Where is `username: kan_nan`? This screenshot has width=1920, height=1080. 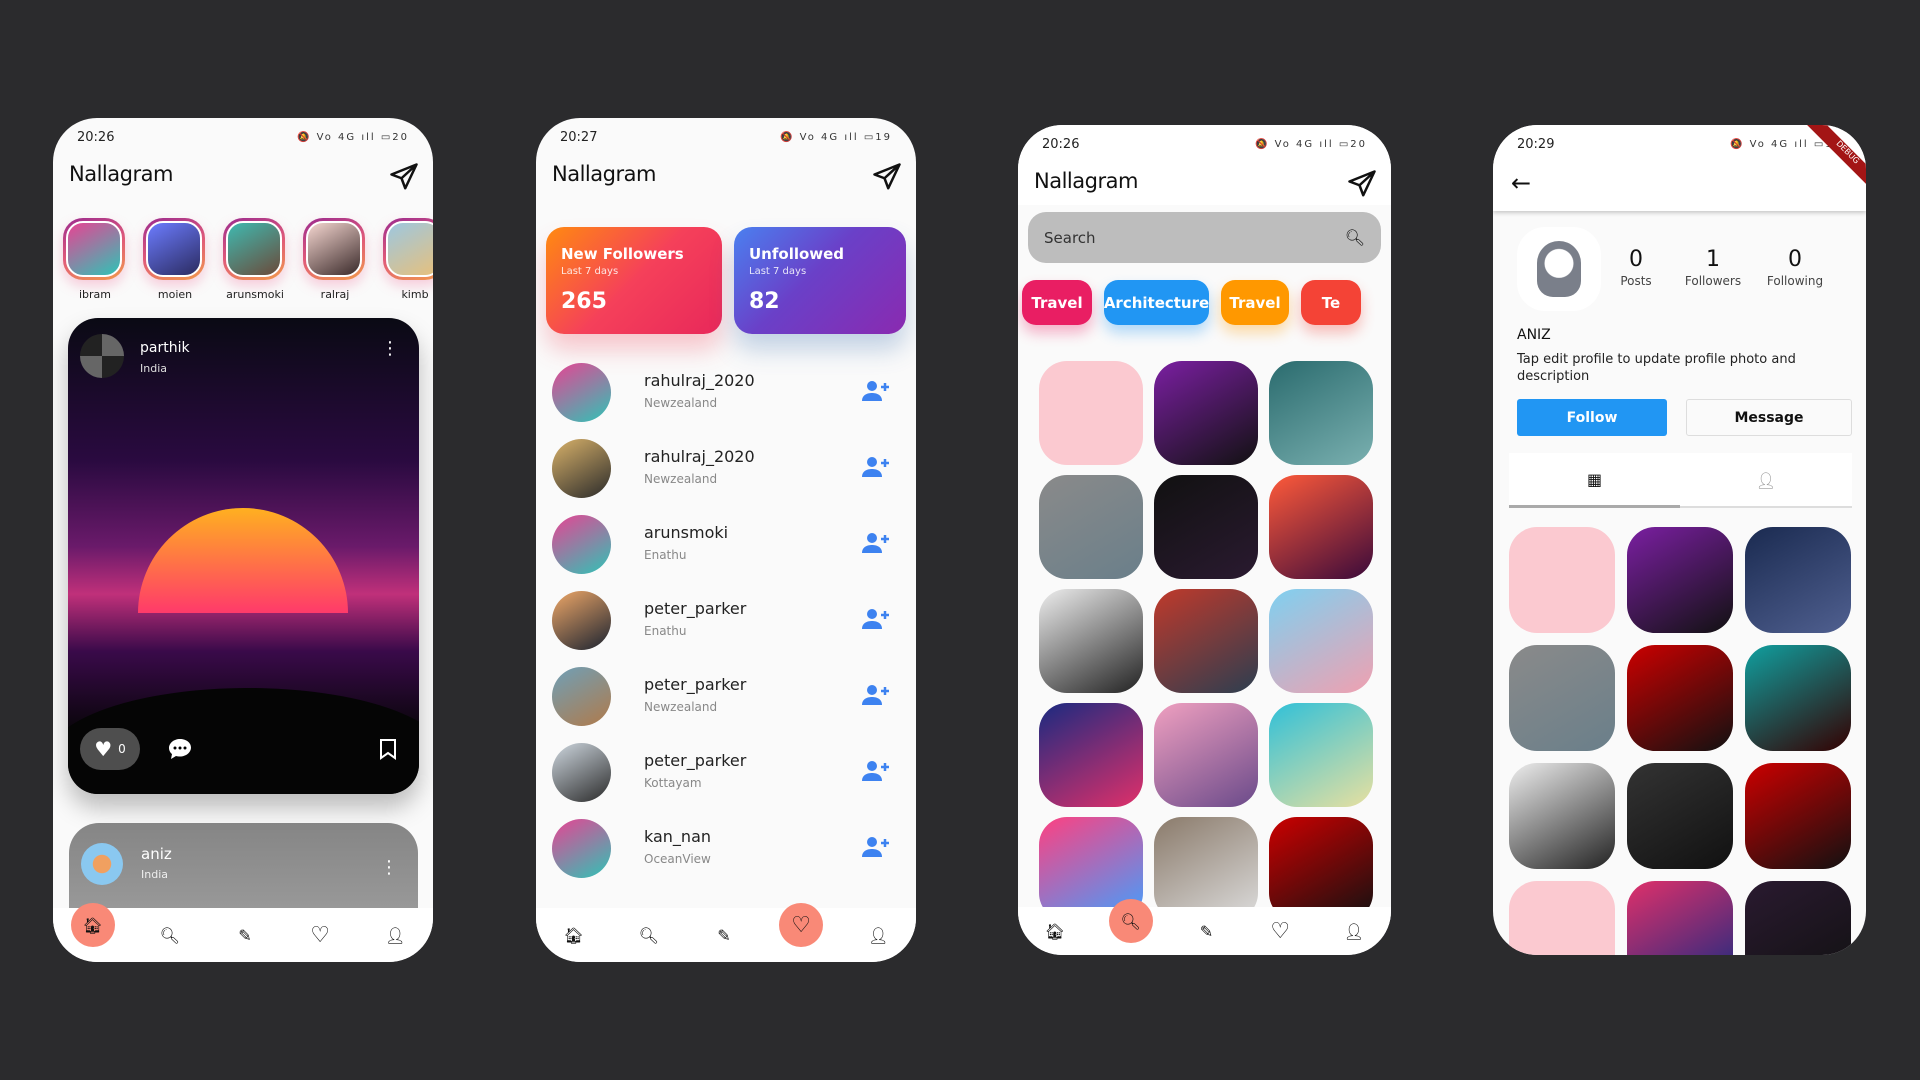 username: kan_nan is located at coordinates (677, 836).